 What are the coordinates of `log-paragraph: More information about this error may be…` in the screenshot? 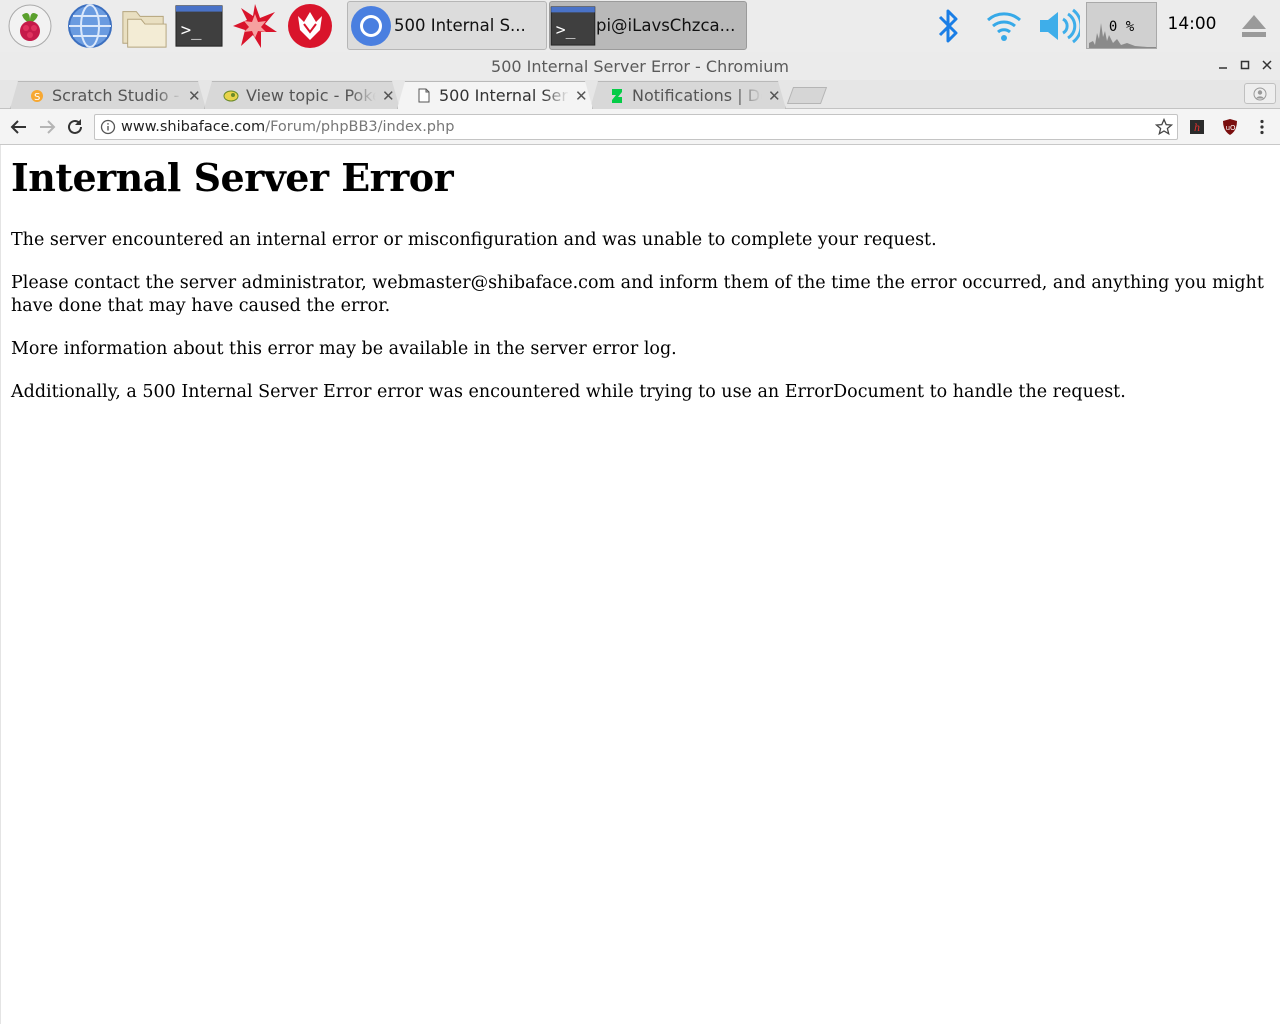 It's located at (344, 349).